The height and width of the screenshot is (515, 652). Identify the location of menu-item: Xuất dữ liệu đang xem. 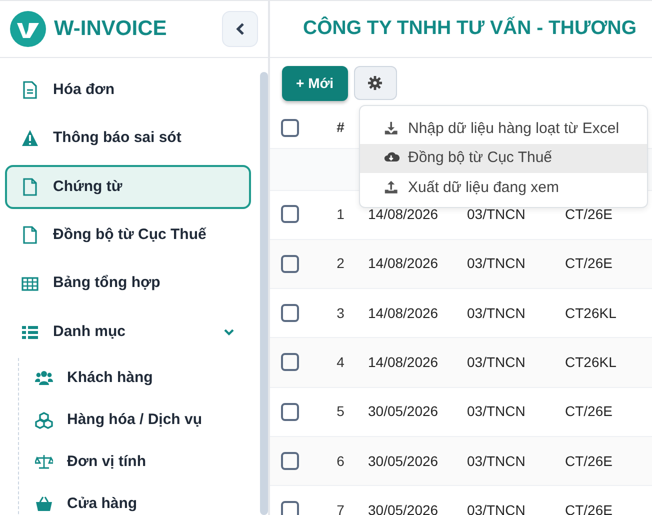
(503, 187).